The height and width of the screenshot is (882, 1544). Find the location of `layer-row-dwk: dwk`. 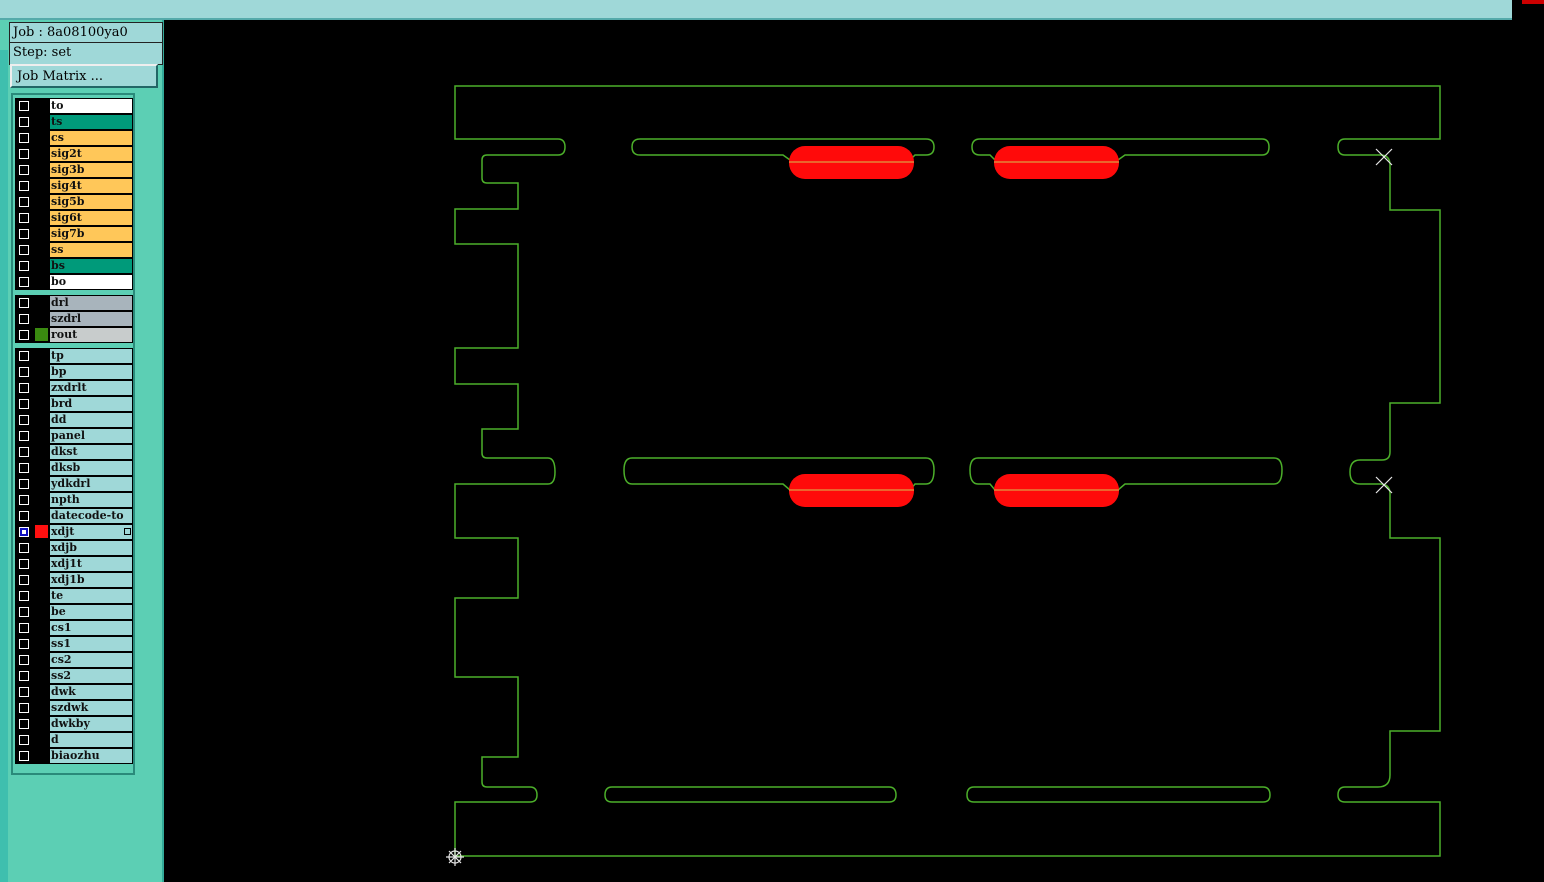

layer-row-dwk: dwk is located at coordinates (74, 692).